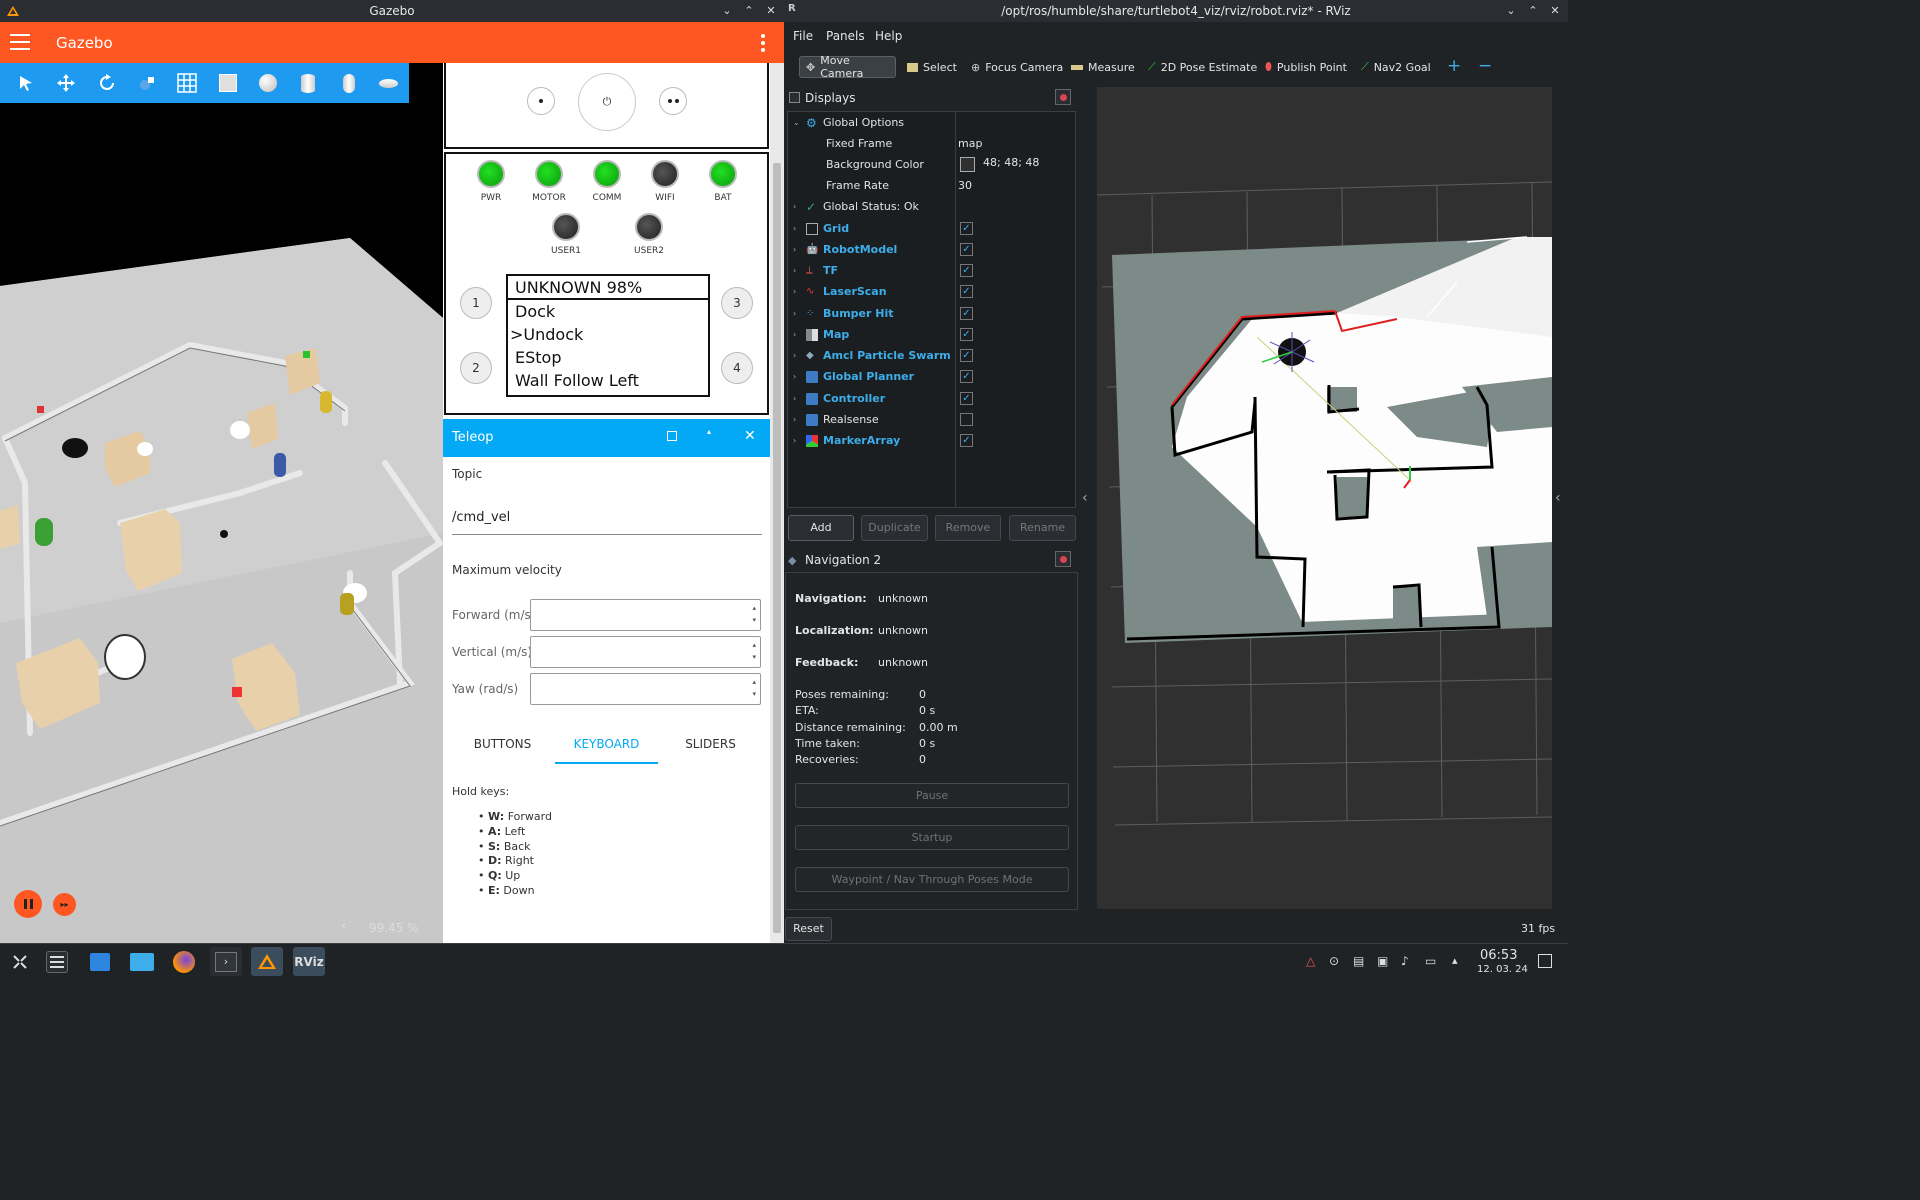 The width and height of the screenshot is (1920, 1200). What do you see at coordinates (645, 615) in the screenshot?
I see `forward-velocity-input: ▴ ▾` at bounding box center [645, 615].